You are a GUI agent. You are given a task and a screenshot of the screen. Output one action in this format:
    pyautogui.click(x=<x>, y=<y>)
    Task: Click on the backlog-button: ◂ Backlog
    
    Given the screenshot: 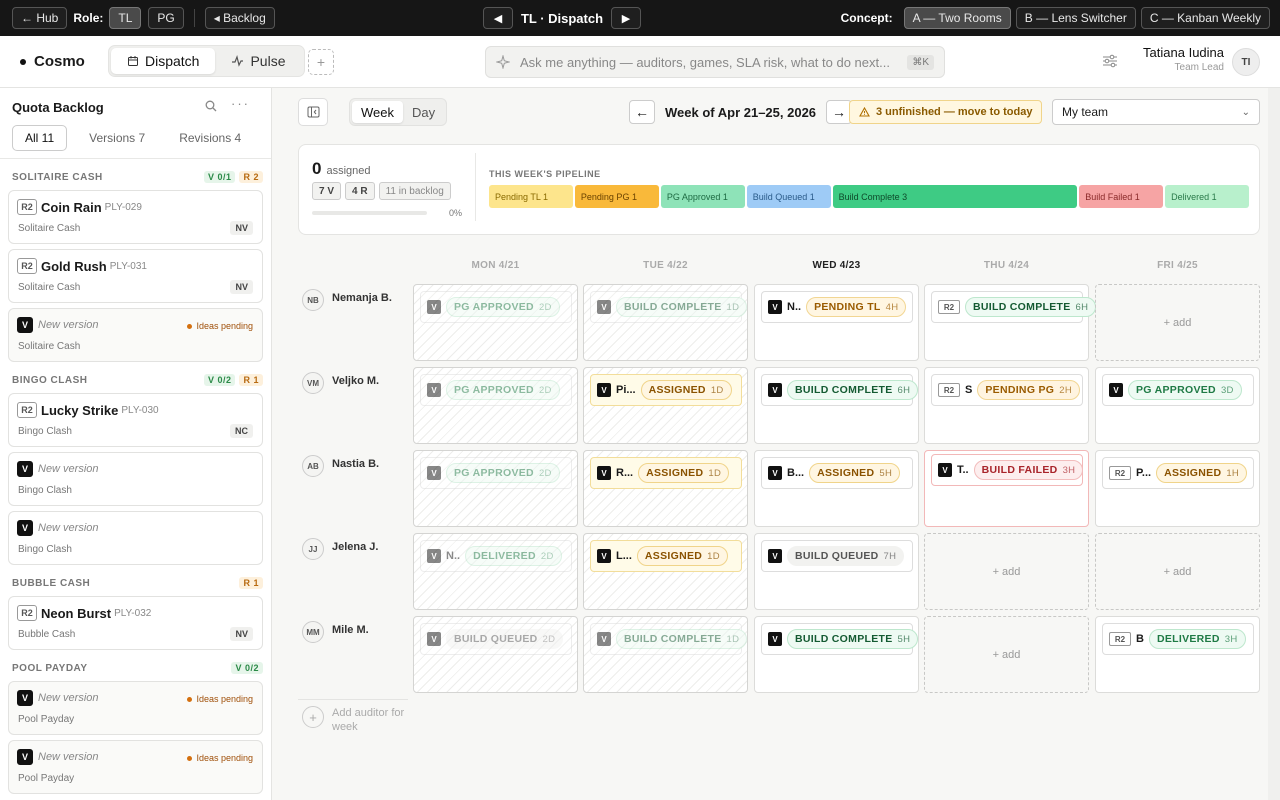 What is the action you would take?
    pyautogui.click(x=239, y=18)
    